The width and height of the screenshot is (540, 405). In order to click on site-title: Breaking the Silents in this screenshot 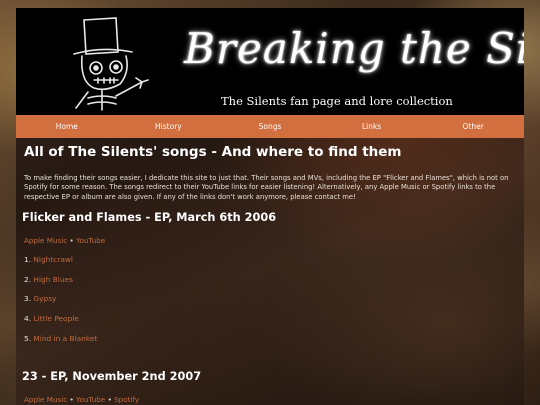, I will do `click(354, 48)`.